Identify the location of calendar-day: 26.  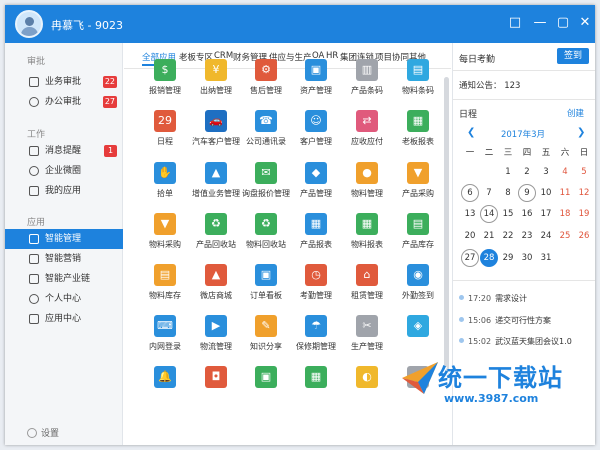
(584, 236).